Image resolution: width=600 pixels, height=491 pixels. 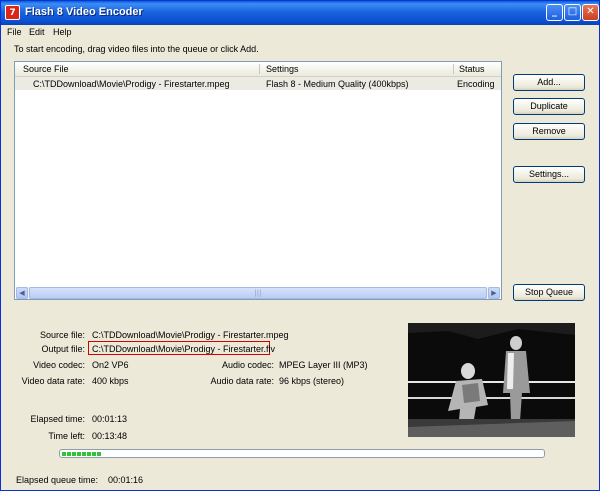 What do you see at coordinates (494, 293) in the screenshot?
I see `scroll-right-icon: ▶` at bounding box center [494, 293].